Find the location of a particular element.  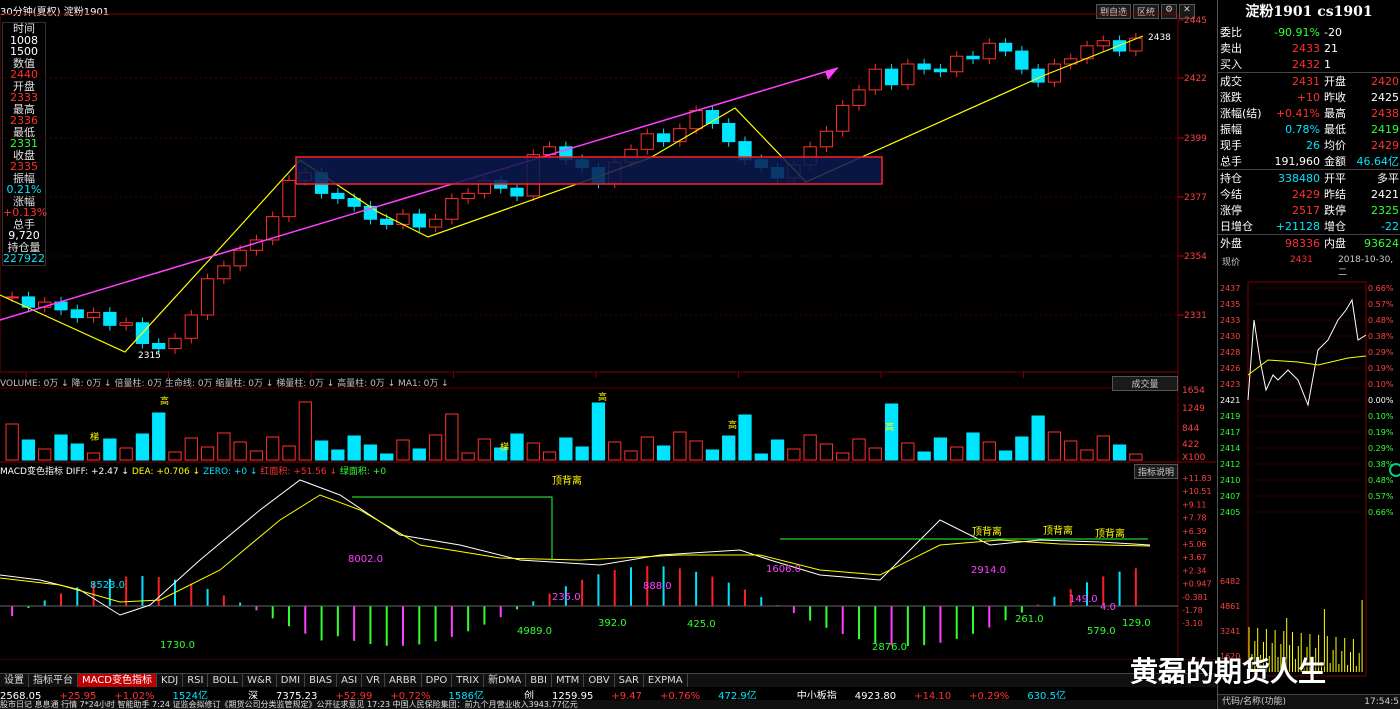

tab-5: BOLL is located at coordinates (226, 680).